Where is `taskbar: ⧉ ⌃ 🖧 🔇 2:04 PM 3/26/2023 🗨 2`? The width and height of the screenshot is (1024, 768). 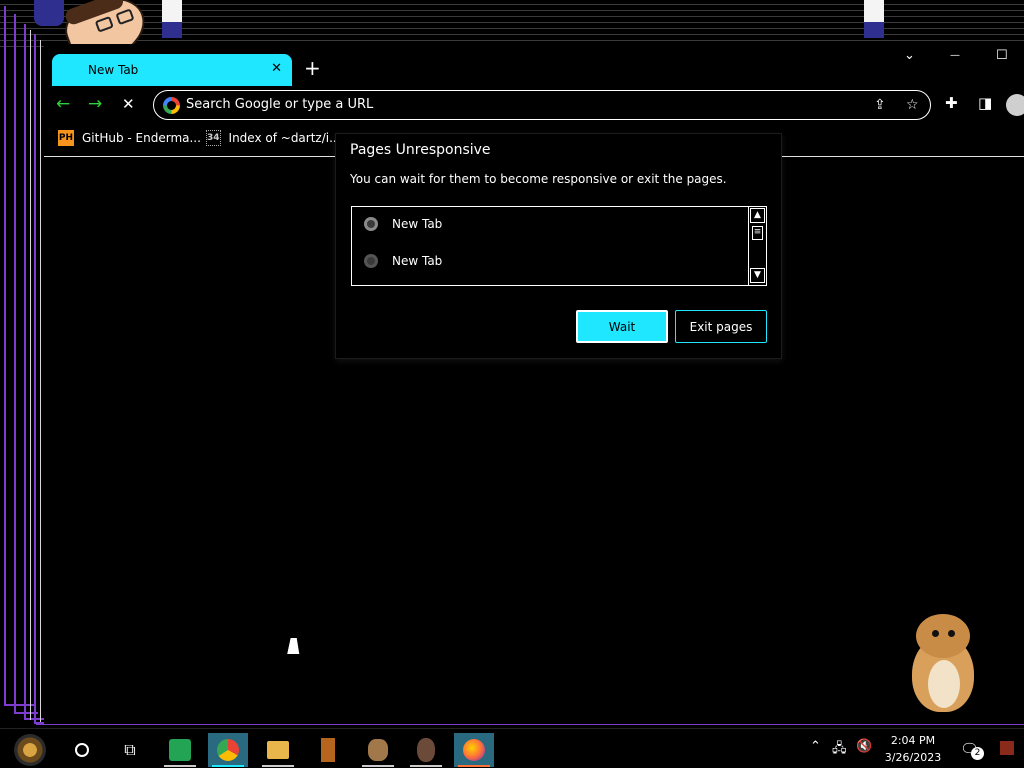 taskbar: ⧉ ⌃ 🖧 🔇 2:04 PM 3/26/2023 🗨 2 is located at coordinates (512, 748).